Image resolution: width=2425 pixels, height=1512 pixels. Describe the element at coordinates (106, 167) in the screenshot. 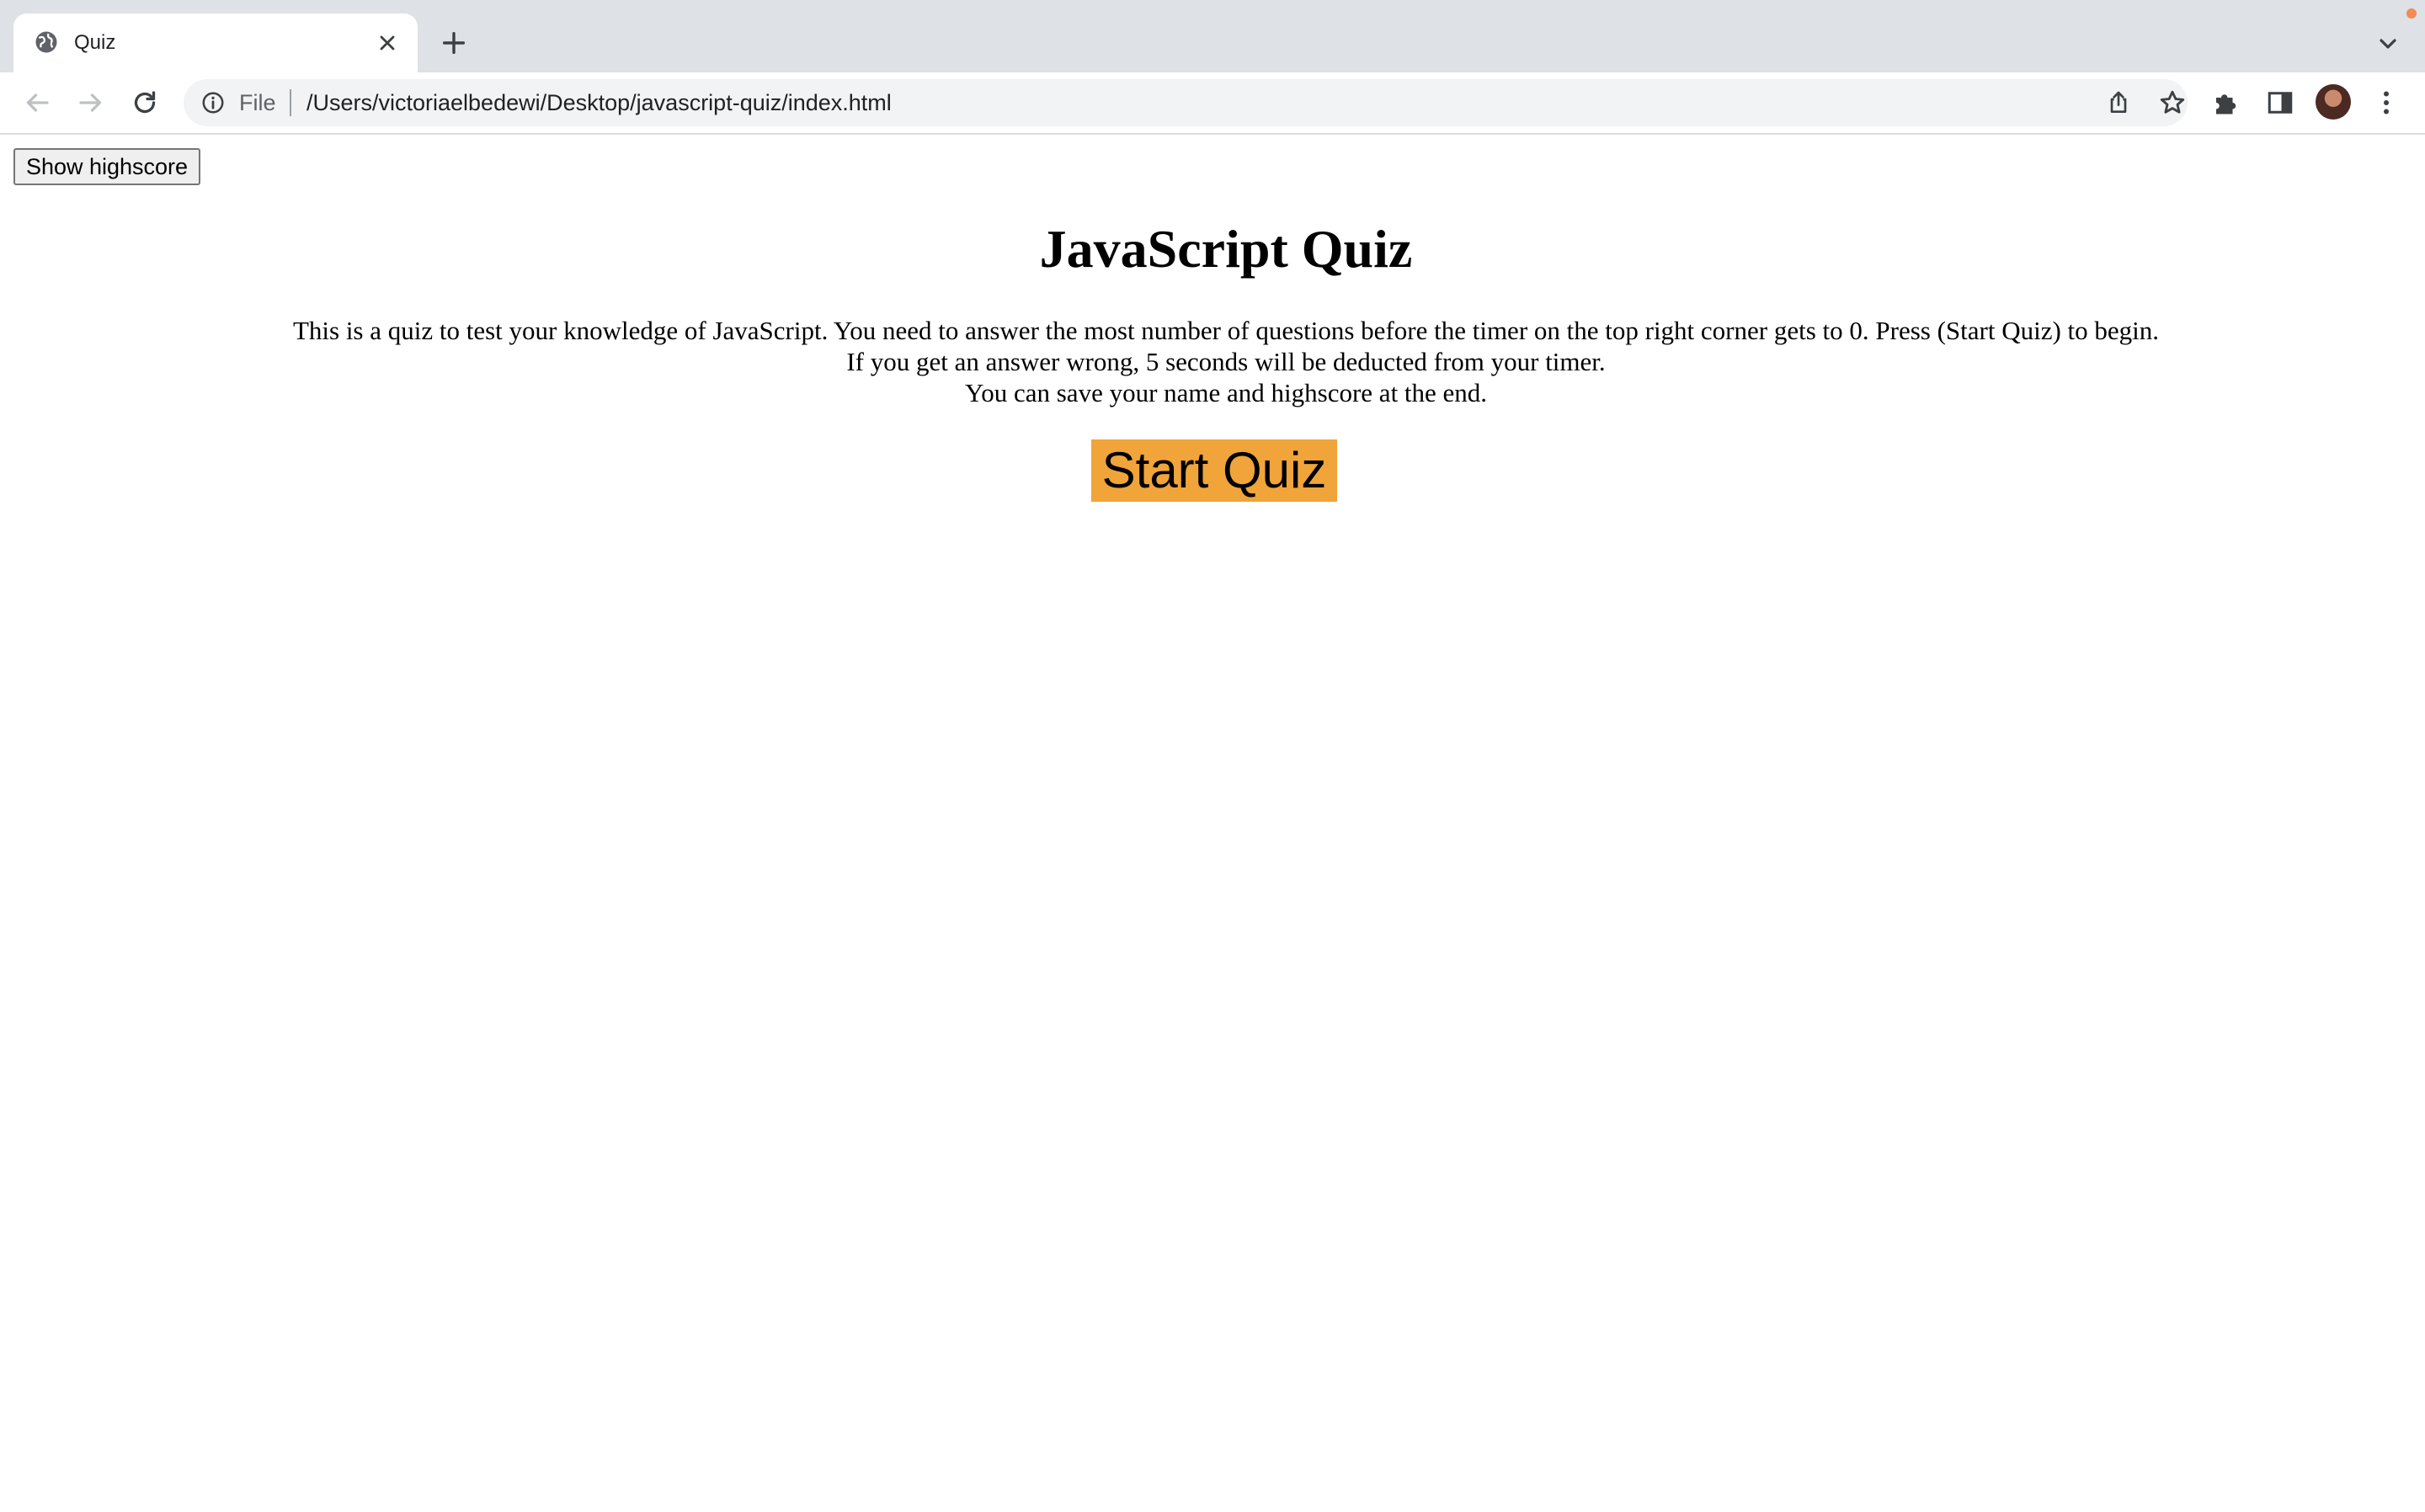

I see `show-highscore-button: Show highscore` at that location.